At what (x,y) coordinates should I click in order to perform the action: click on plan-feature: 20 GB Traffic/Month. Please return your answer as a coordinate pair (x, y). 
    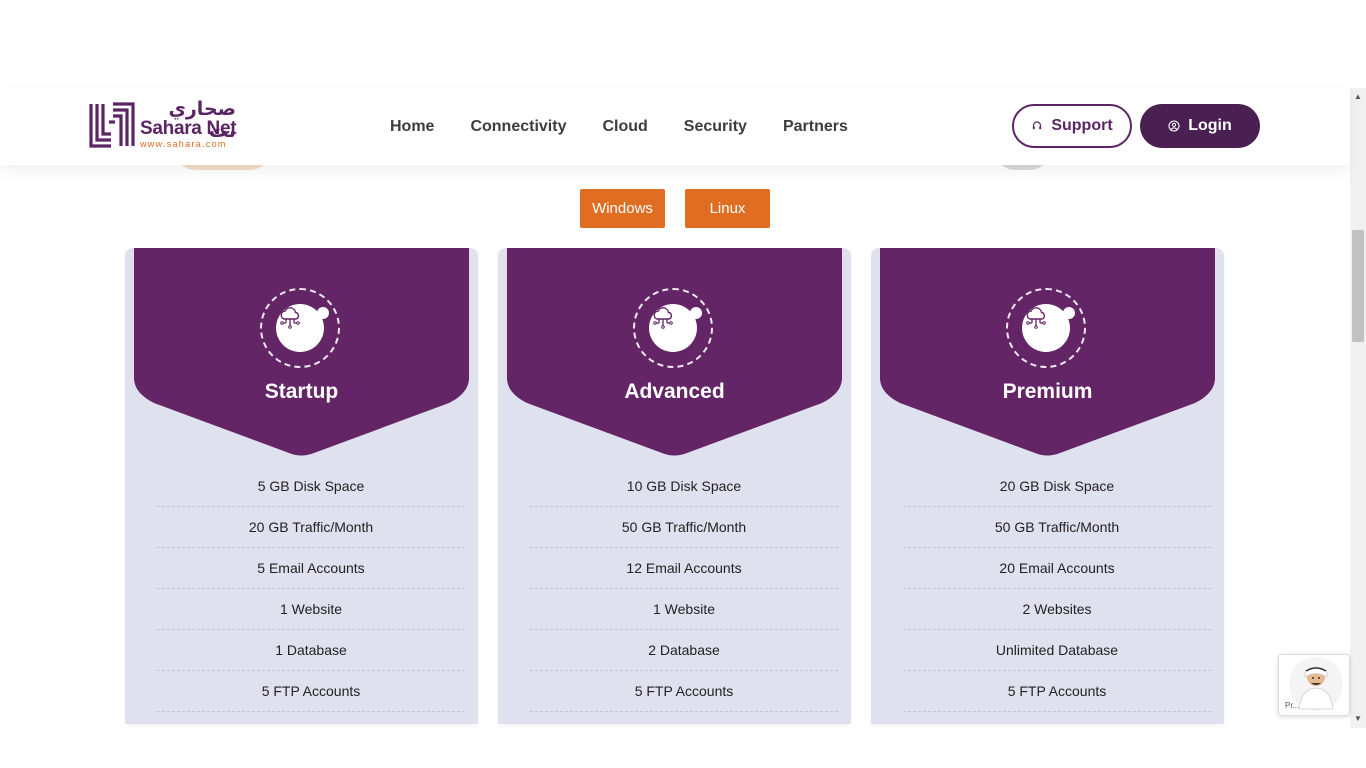
    Looking at the image, I should click on (311, 527).